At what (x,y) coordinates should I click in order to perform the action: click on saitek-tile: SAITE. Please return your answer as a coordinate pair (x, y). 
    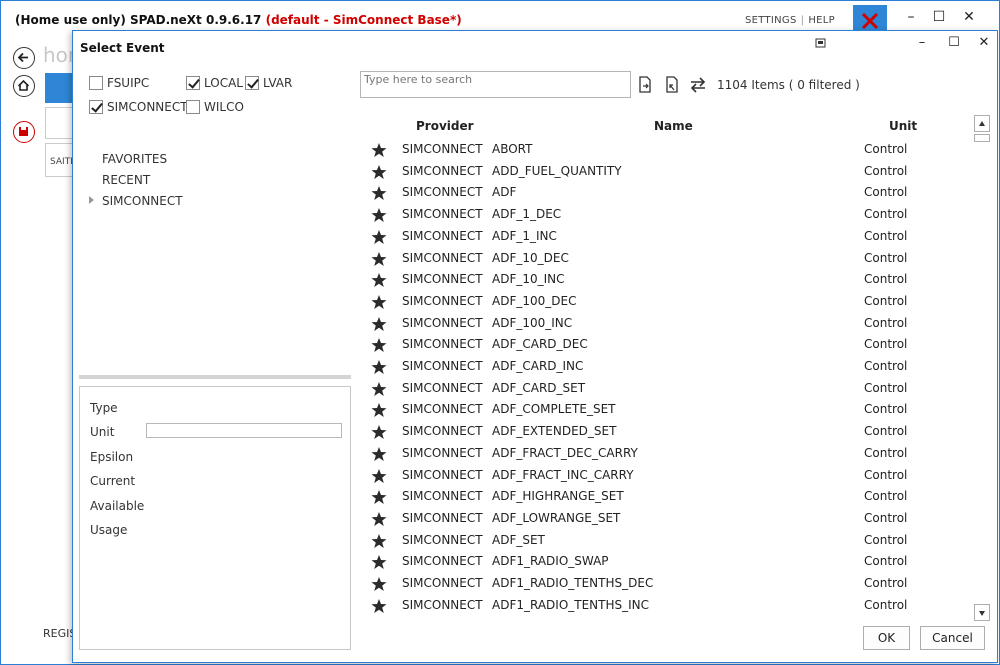
    Looking at the image, I should click on (59, 160).